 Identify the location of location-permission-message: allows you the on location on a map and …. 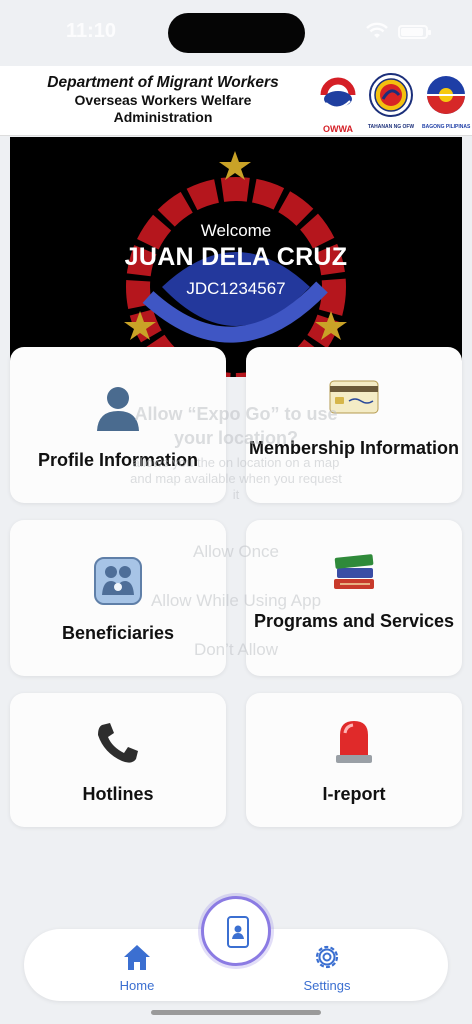
(236, 478).